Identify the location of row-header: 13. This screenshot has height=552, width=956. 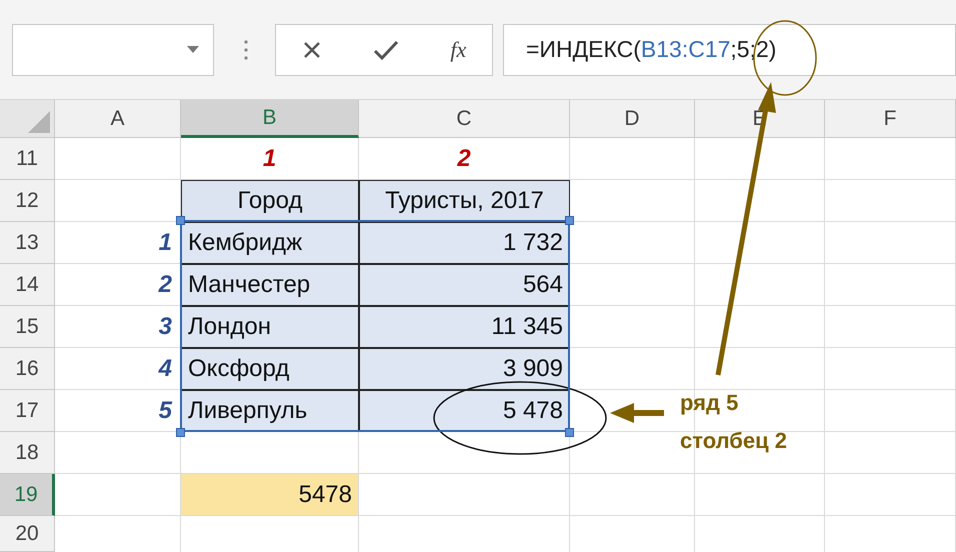
(27, 243).